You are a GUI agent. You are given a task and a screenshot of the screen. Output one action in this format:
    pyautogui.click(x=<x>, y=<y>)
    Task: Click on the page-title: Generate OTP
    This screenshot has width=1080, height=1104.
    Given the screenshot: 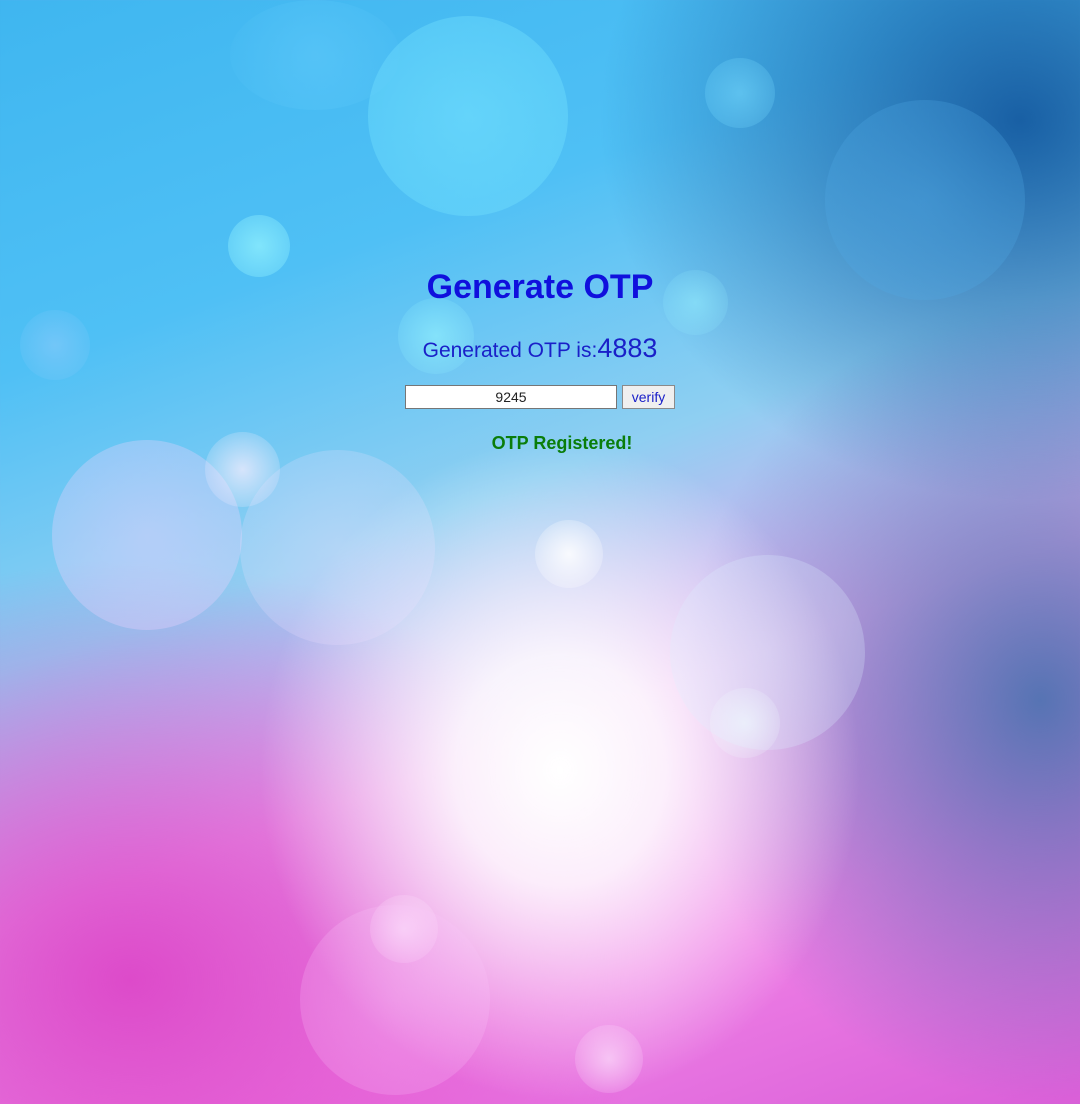 What is the action you would take?
    pyautogui.click(x=540, y=287)
    